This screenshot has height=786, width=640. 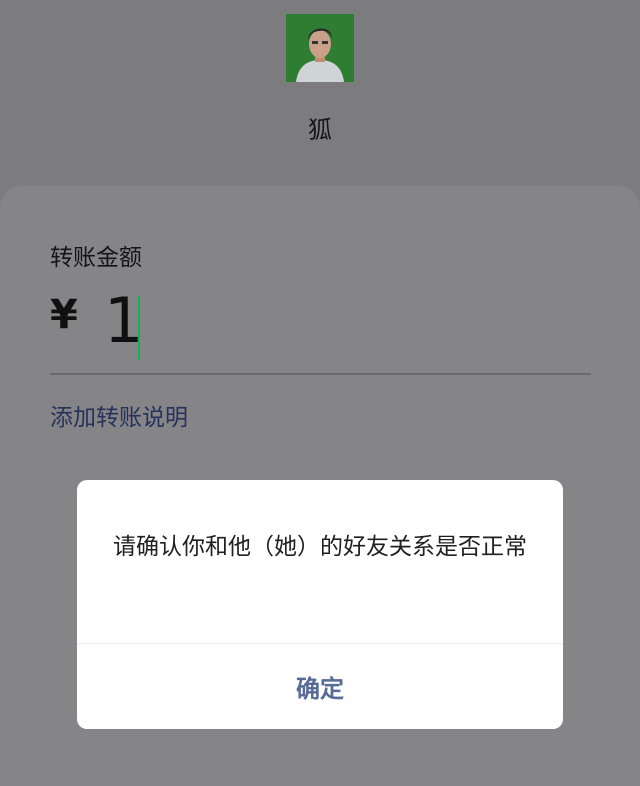 What do you see at coordinates (64, 315) in the screenshot?
I see `currency-symbol: ¥` at bounding box center [64, 315].